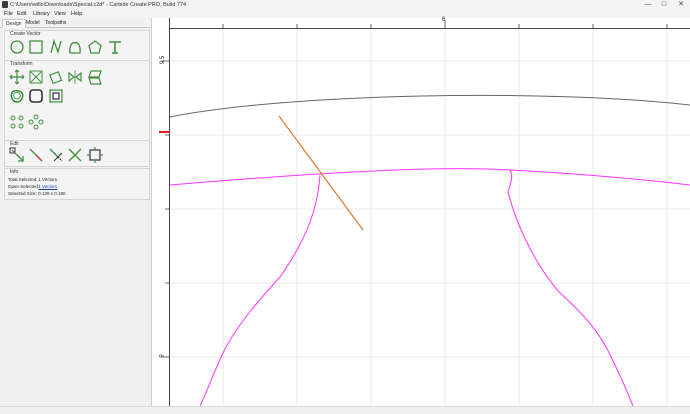 The height and width of the screenshot is (414, 690). I want to click on top-ruler-ticks, so click(445, 24).